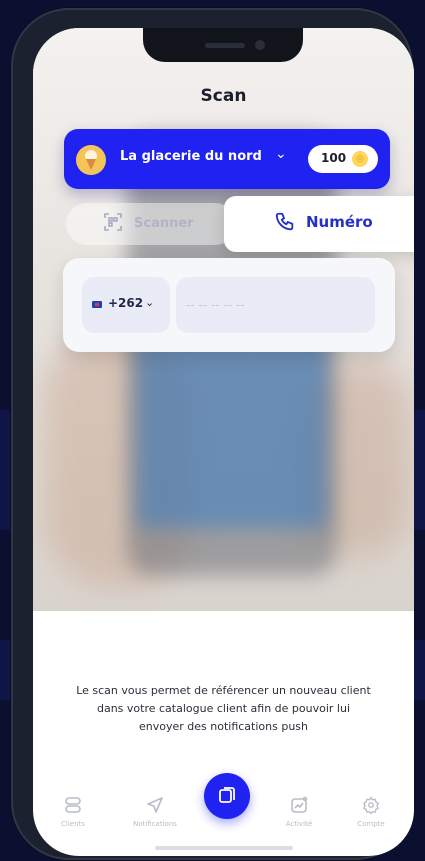 This screenshot has width=425, height=861. Describe the element at coordinates (285, 222) in the screenshot. I see `phone-icon` at that location.